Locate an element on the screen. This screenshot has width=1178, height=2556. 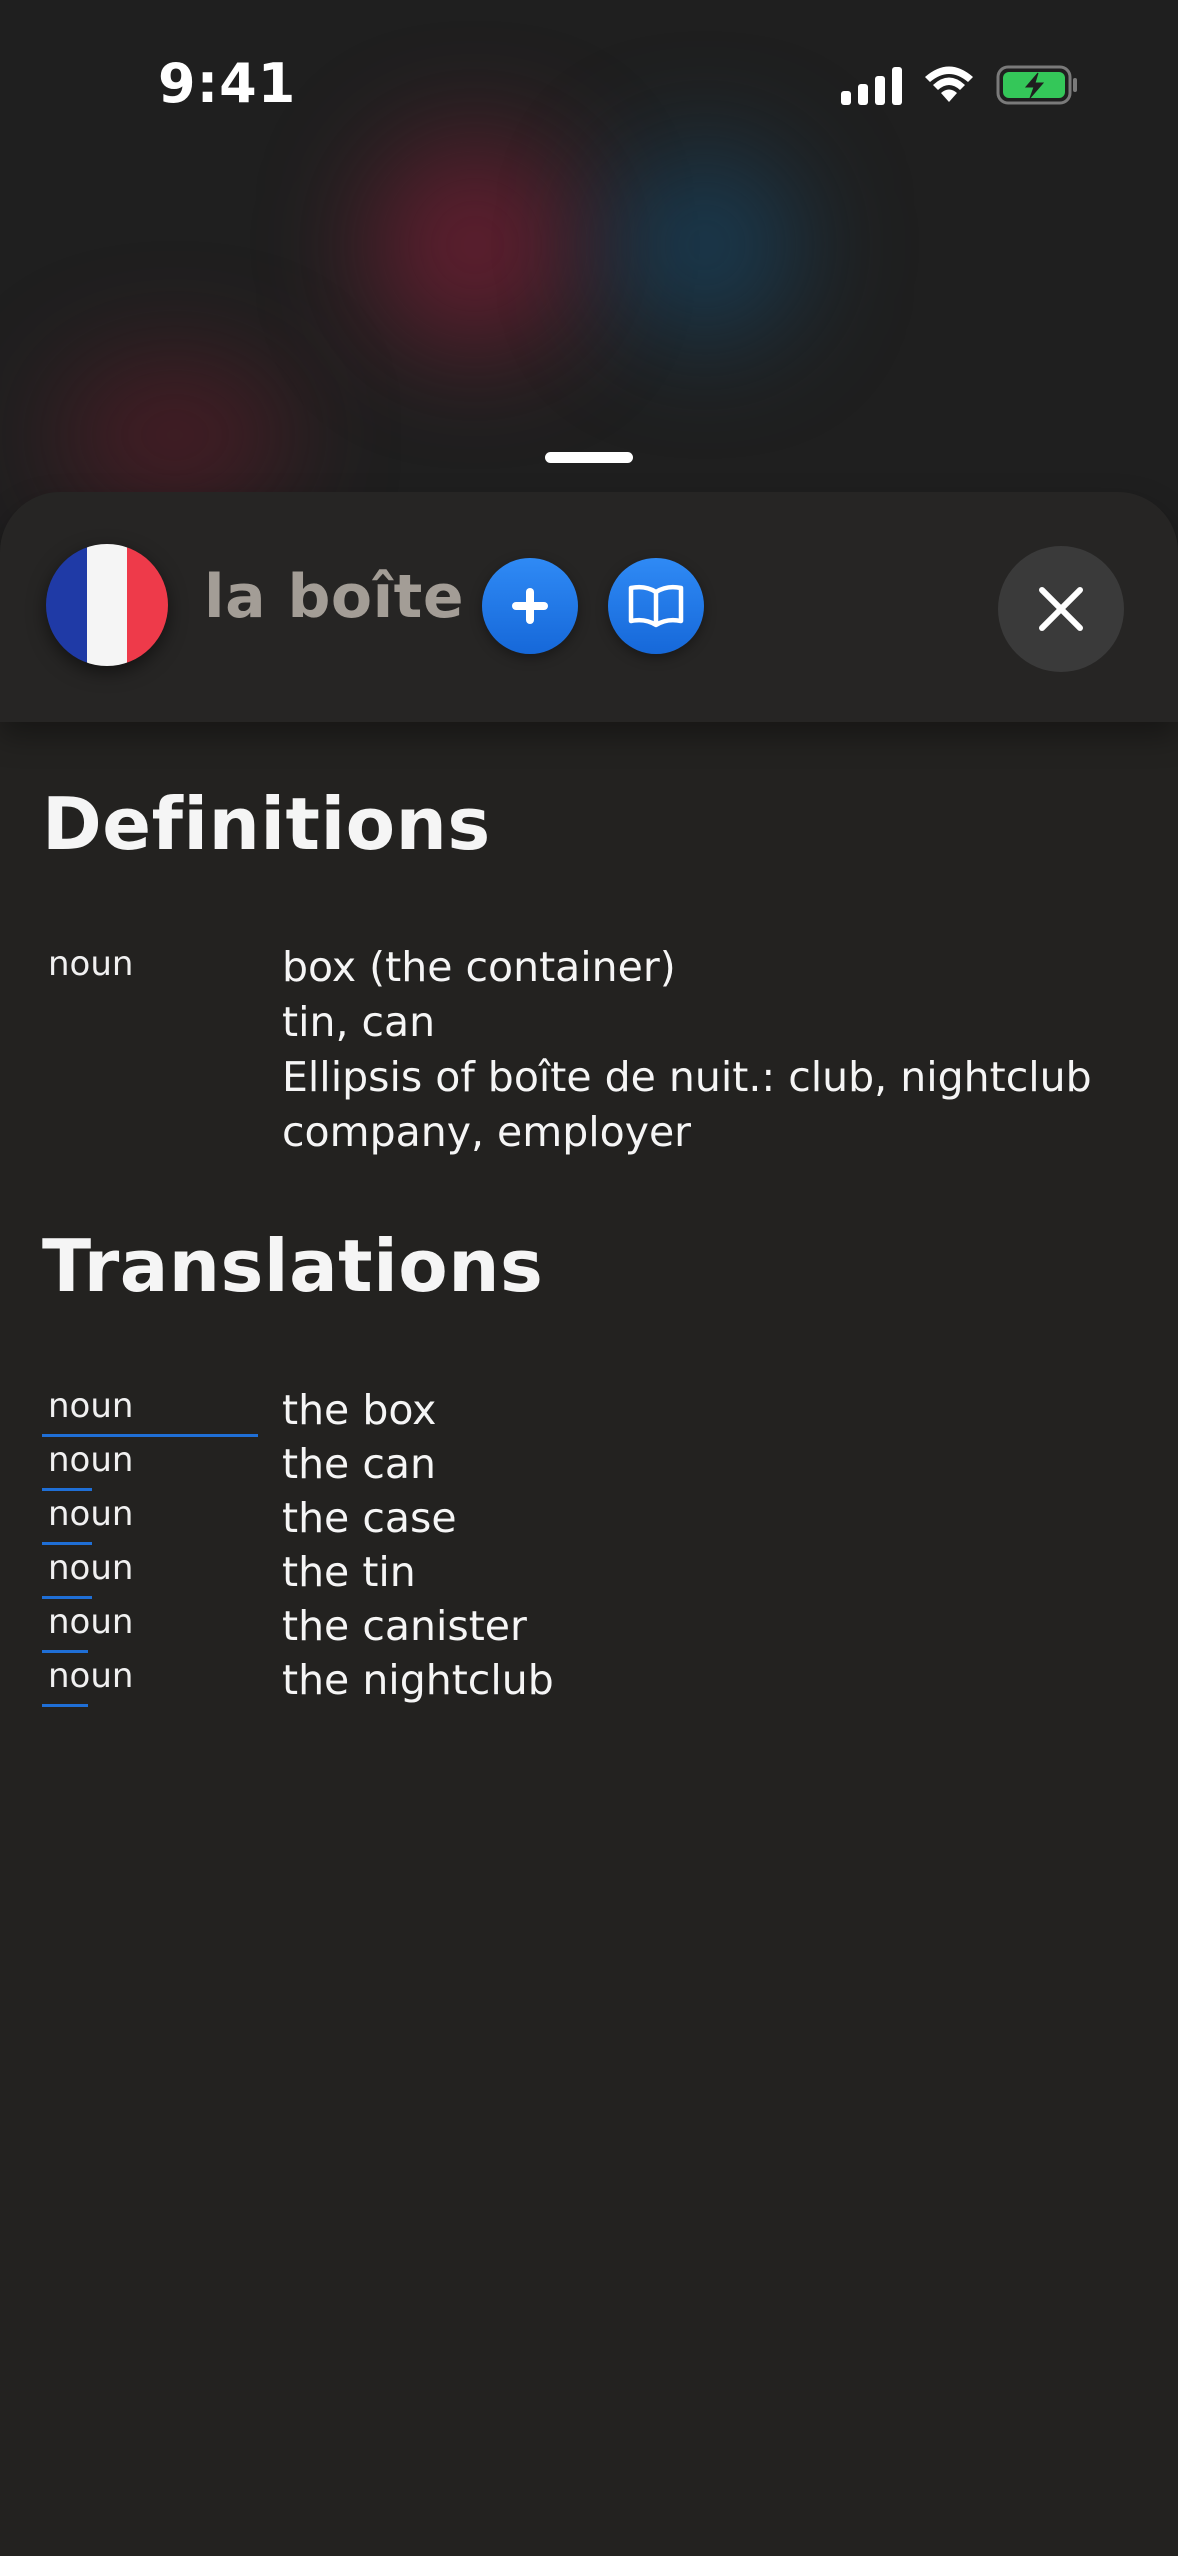
close-button is located at coordinates (1061, 609).